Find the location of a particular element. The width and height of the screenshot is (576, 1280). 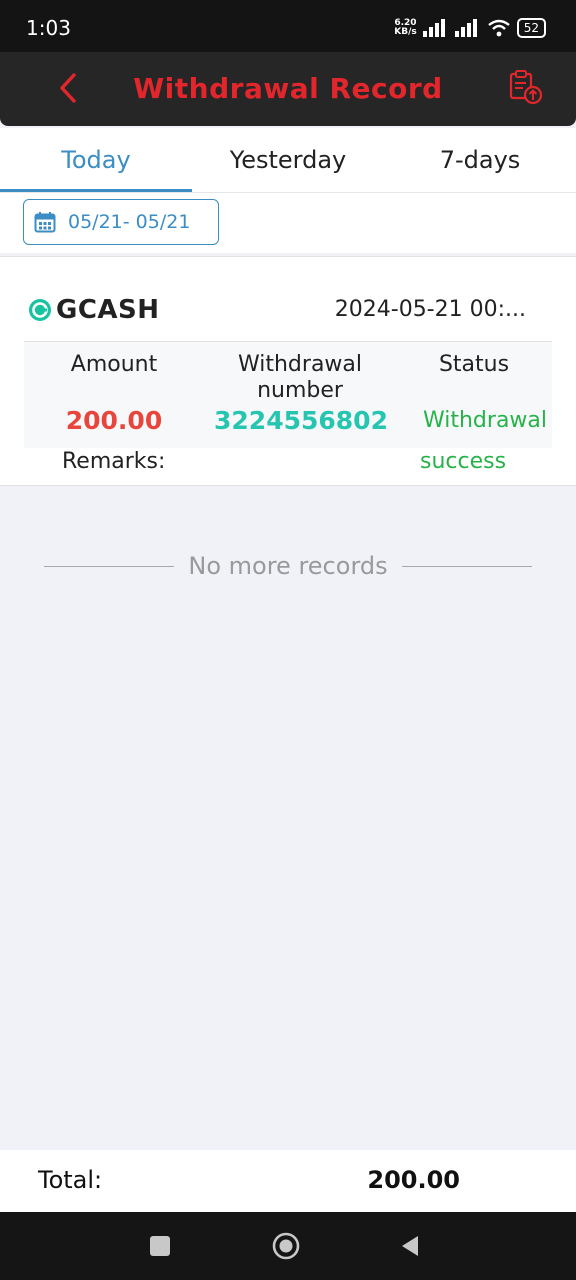

triangle-back-icon is located at coordinates (410, 1246).